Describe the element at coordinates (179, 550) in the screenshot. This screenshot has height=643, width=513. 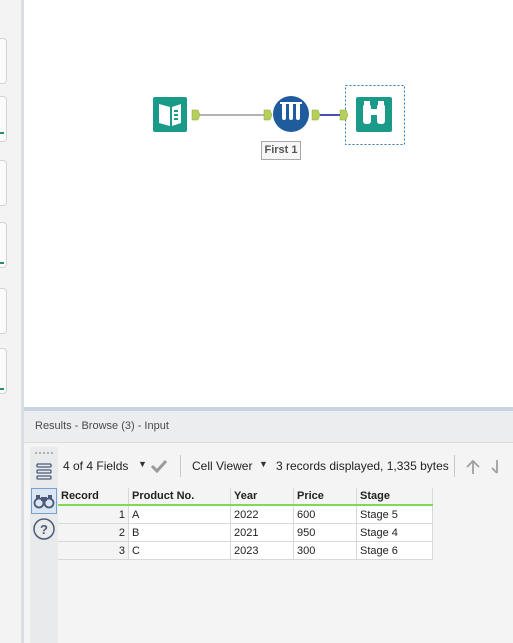
I see `product-cell: C` at that location.